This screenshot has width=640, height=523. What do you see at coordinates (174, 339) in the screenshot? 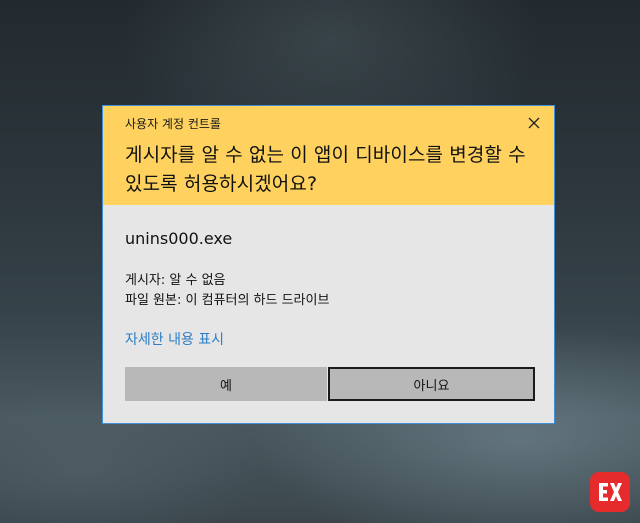
I see `show-details-link: 자세한 내용 표시` at bounding box center [174, 339].